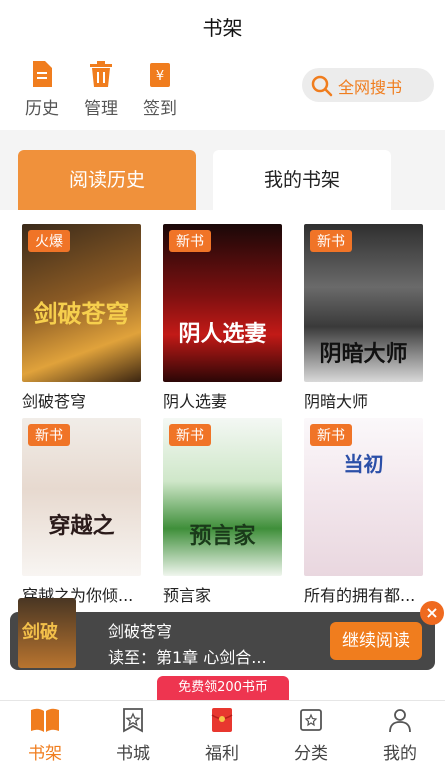  I want to click on nav-label: 分类, so click(311, 753).